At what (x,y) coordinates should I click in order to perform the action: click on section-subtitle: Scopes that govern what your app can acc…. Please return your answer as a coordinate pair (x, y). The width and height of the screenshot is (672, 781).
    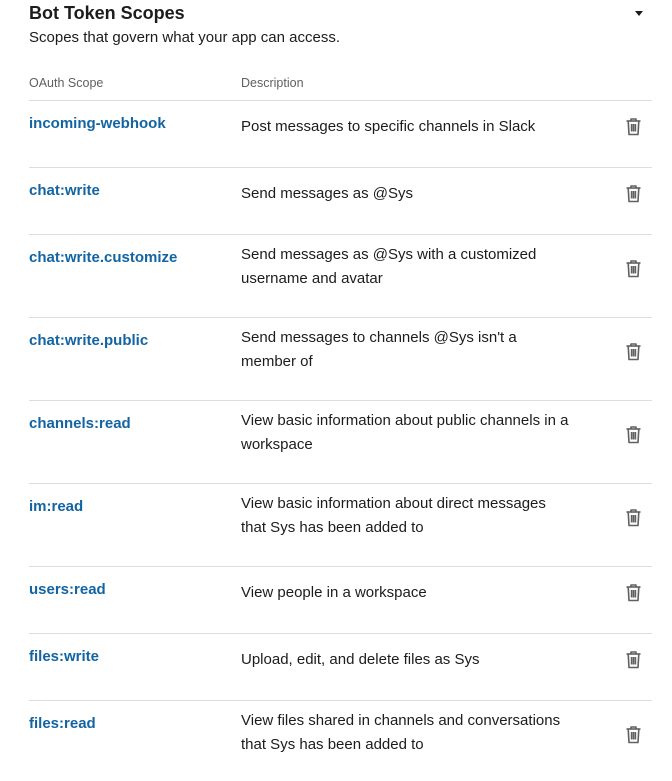
    Looking at the image, I should click on (185, 37).